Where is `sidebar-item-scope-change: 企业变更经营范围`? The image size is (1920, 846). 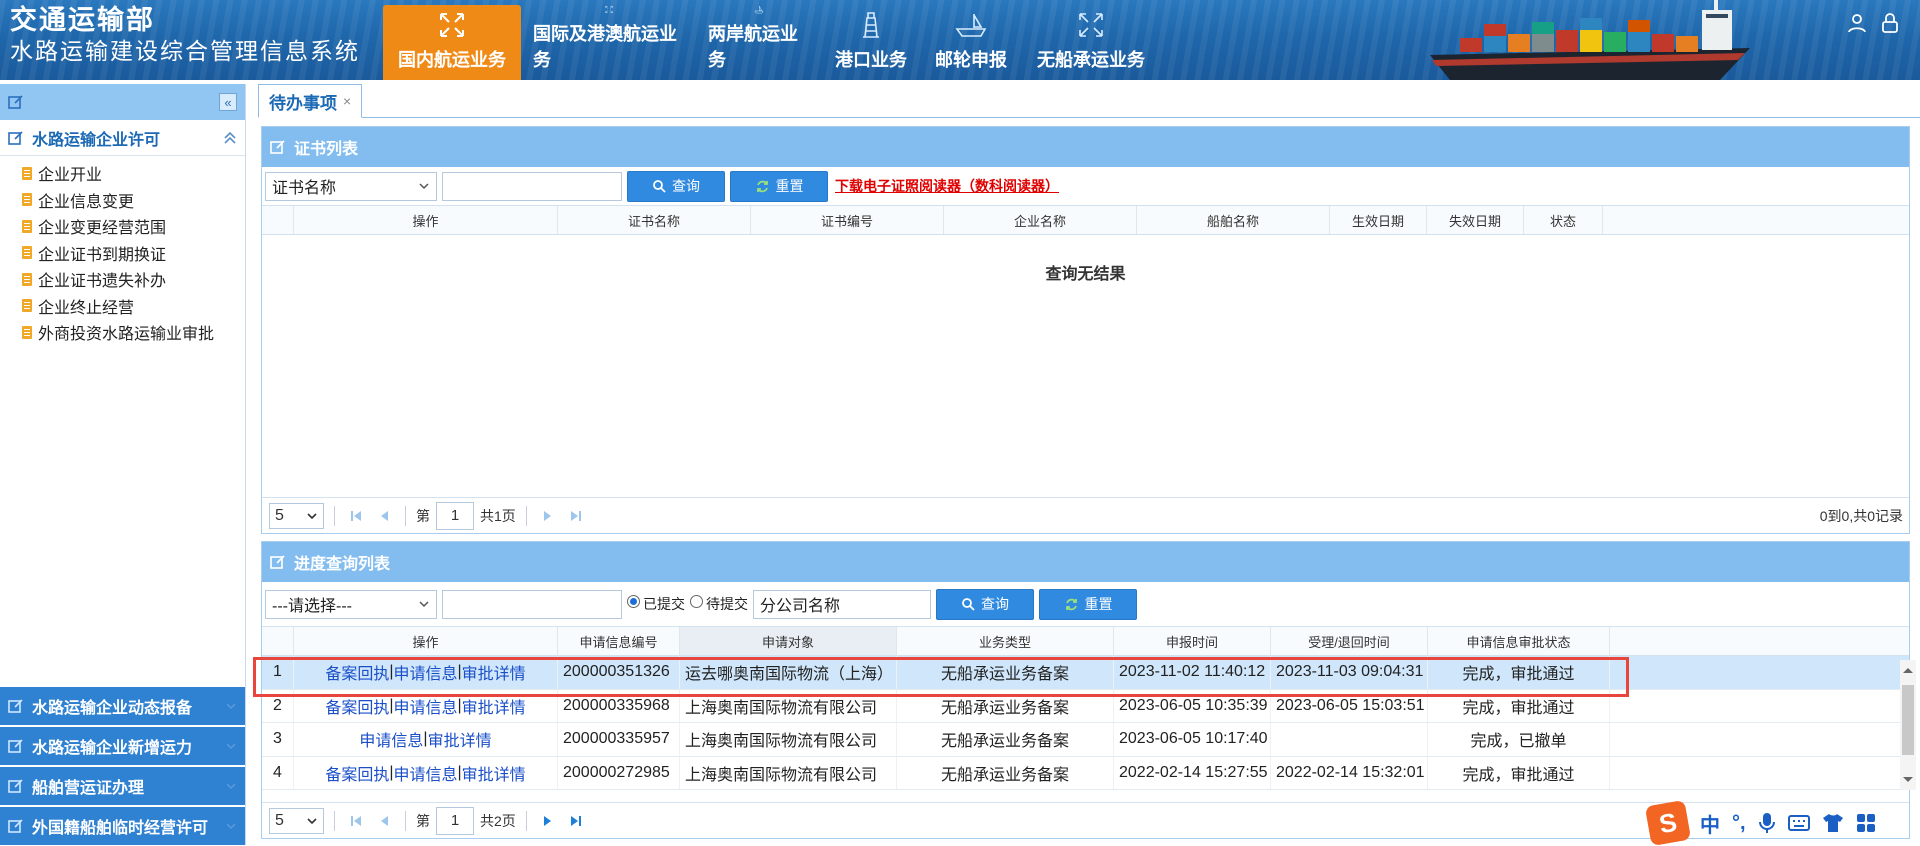 sidebar-item-scope-change: 企业变更经营范围 is located at coordinates (133, 226).